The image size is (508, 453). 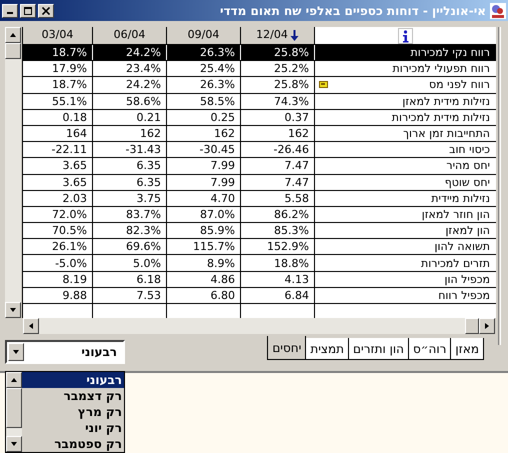 I want to click on dropdown-option: רק יוני, so click(x=73, y=428).